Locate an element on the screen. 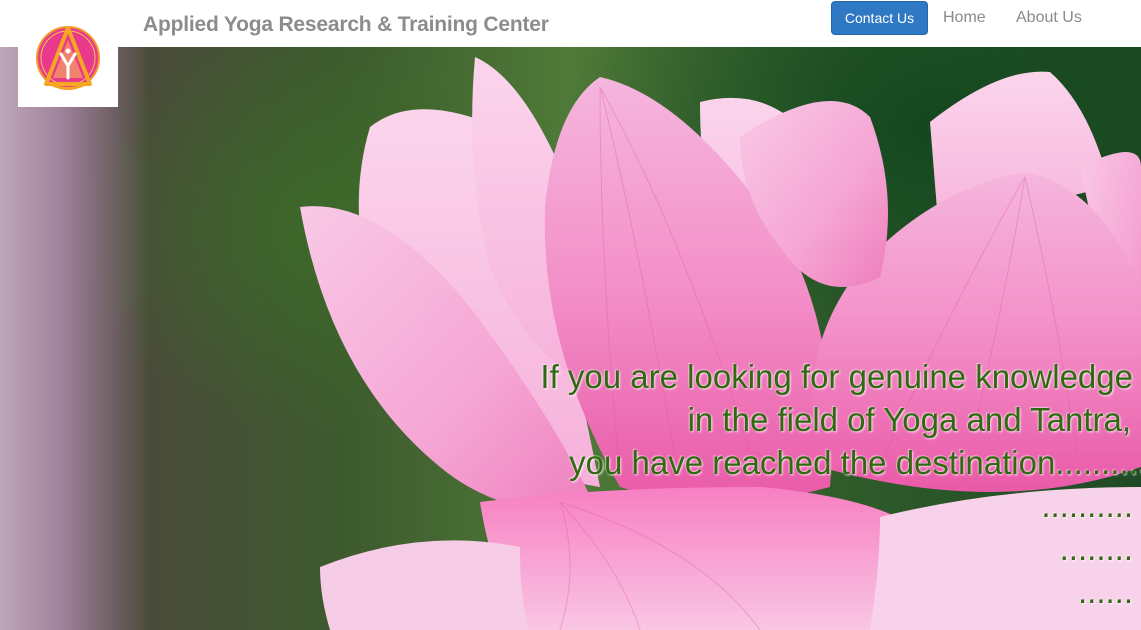 This screenshot has height=630, width=1141. hero-line-2: in the field of Yoga and Tantra, is located at coordinates (909, 419).